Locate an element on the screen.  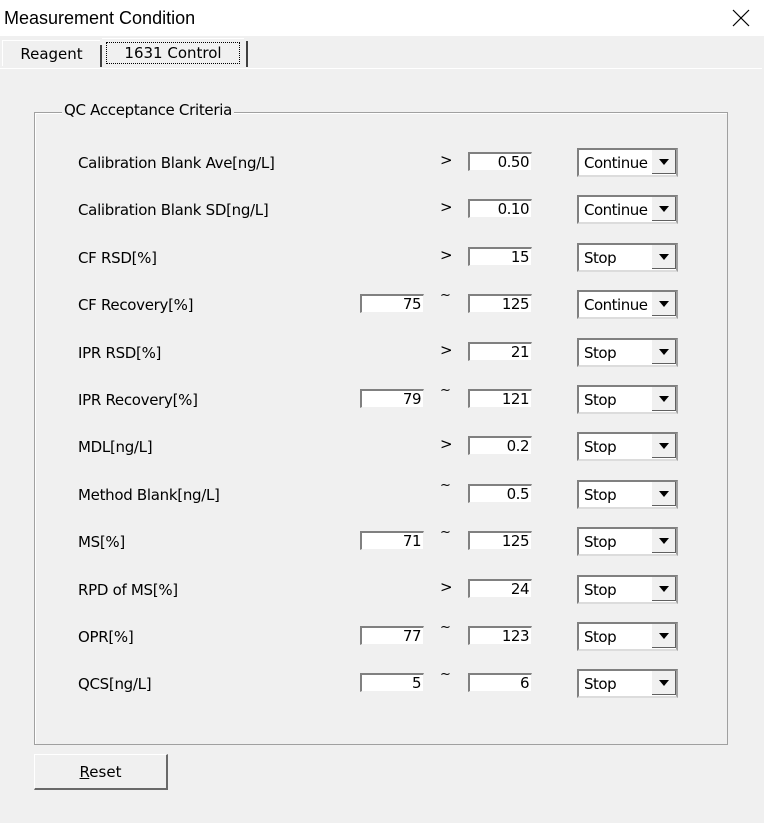
min-value-input: 77 is located at coordinates (392, 635).